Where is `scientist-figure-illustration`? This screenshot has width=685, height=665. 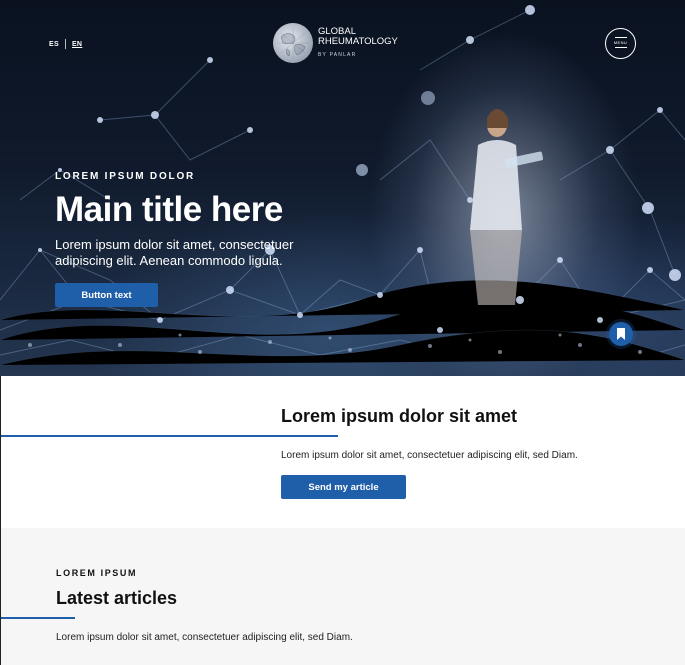 scientist-figure-illustration is located at coordinates (507, 207).